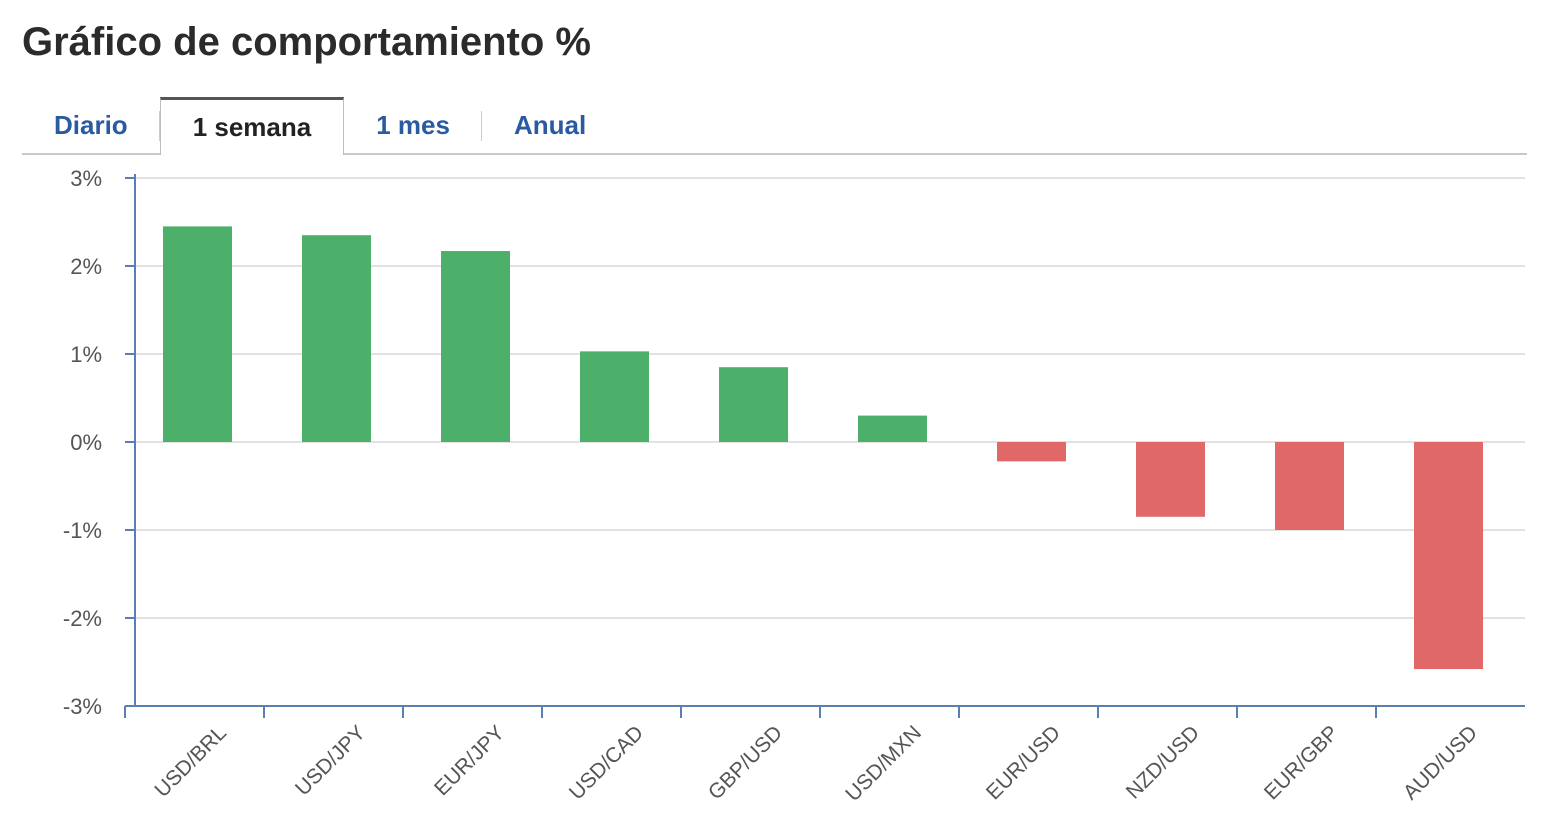 This screenshot has width=1558, height=838. Describe the element at coordinates (745, 762) in the screenshot. I see `x-tick-label: GBP/USD` at that location.